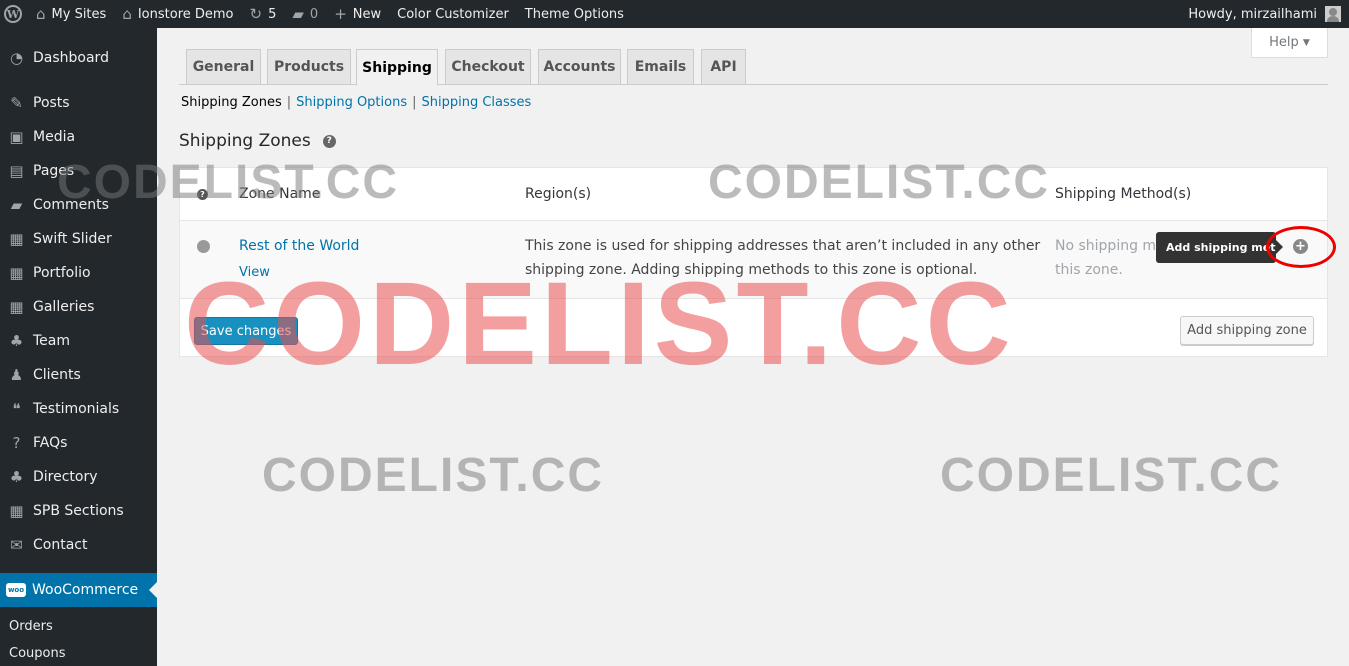 Image resolution: width=1349 pixels, height=666 pixels. I want to click on refresh-icon: ↻, so click(256, 13).